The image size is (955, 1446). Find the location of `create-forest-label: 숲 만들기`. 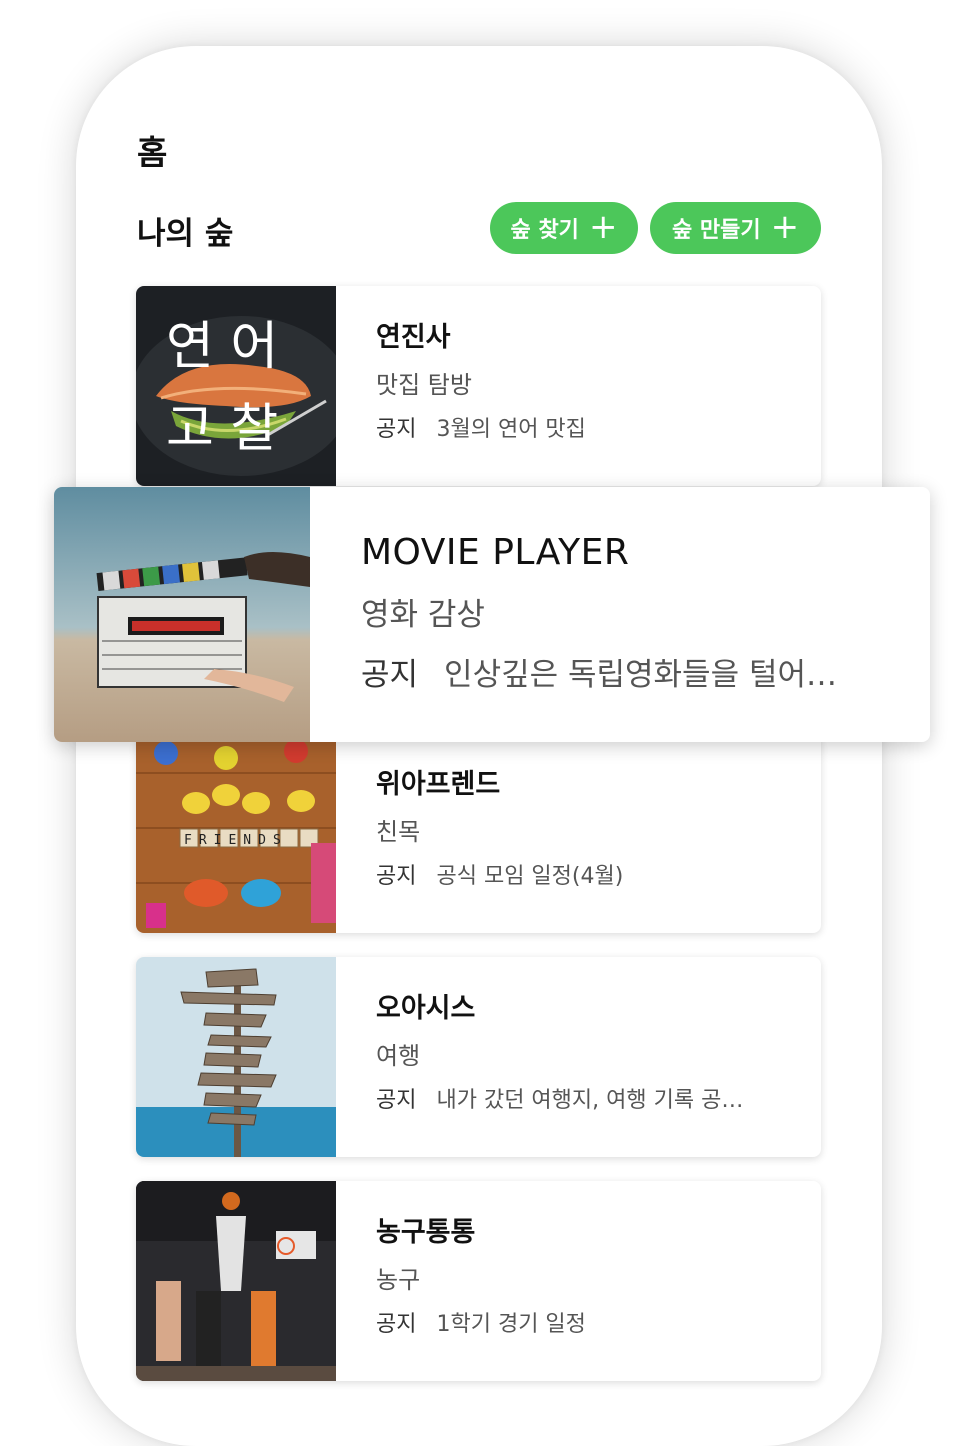

create-forest-label: 숲 만들기 is located at coordinates (716, 230).